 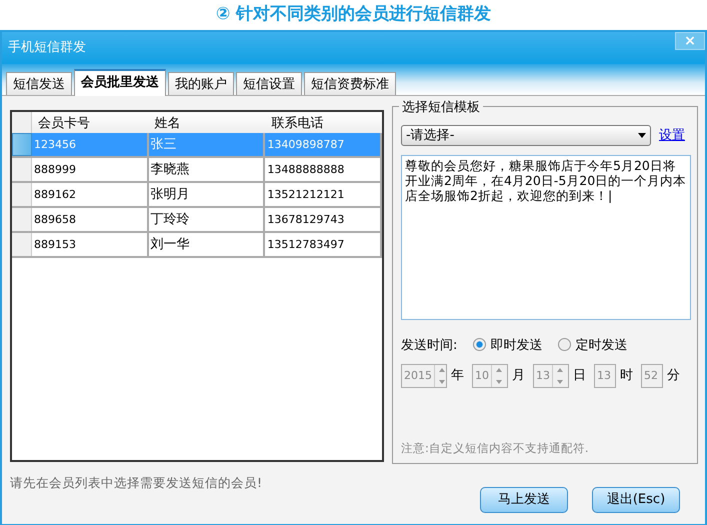 What do you see at coordinates (137, 483) in the screenshot?
I see `status-text: 请先在会员列表中选择需要发送短信的会员!` at bounding box center [137, 483].